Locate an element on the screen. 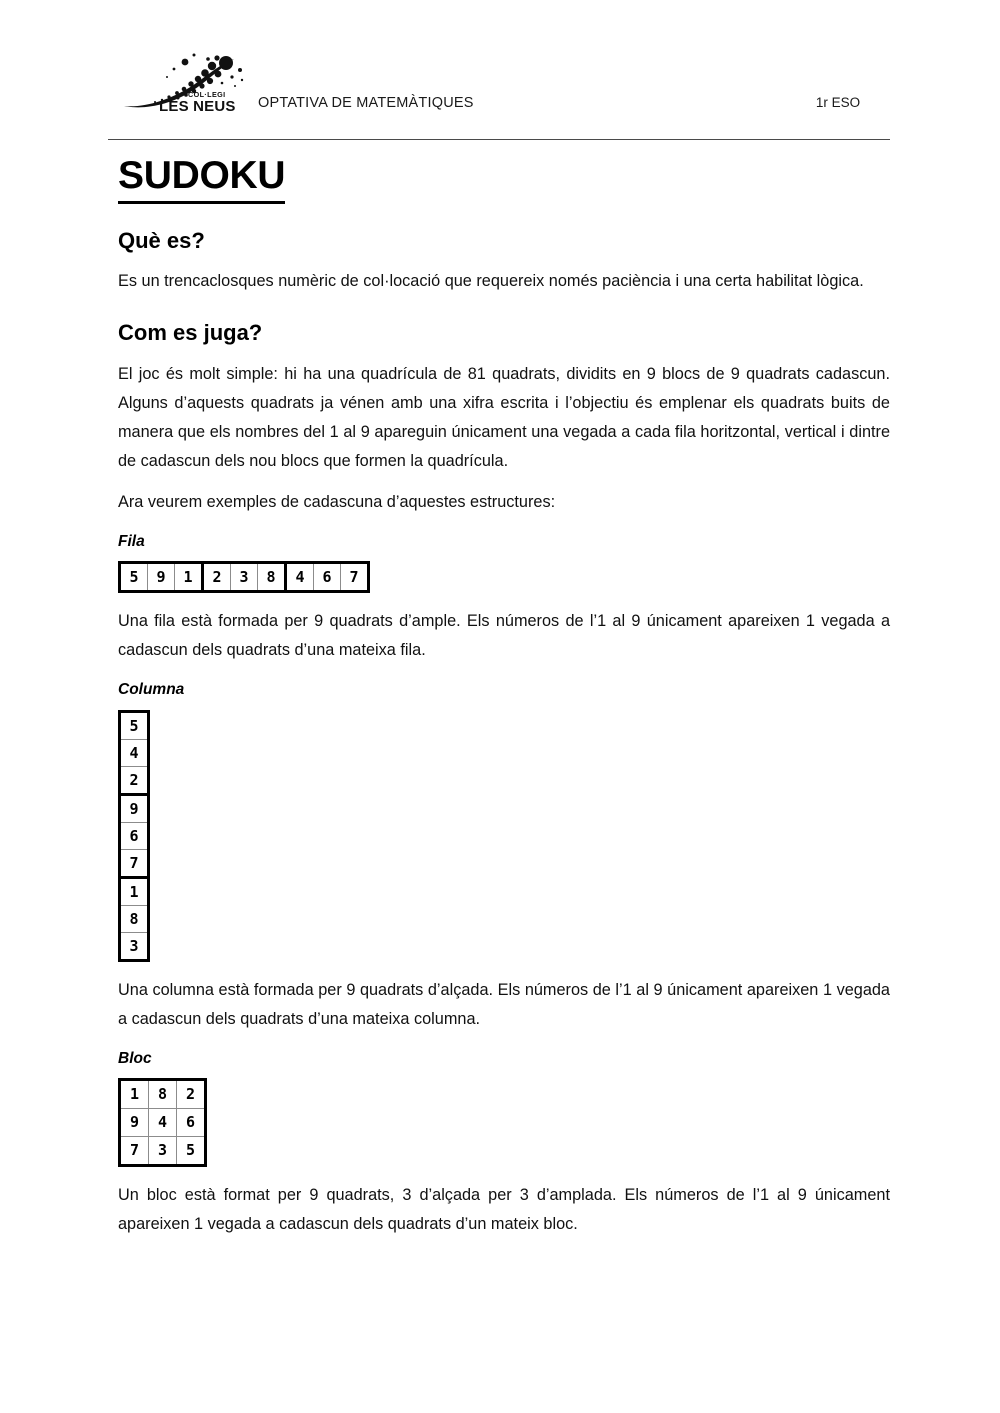 This screenshot has height=1413, width=1000. table-row: 1 is located at coordinates (134, 890).